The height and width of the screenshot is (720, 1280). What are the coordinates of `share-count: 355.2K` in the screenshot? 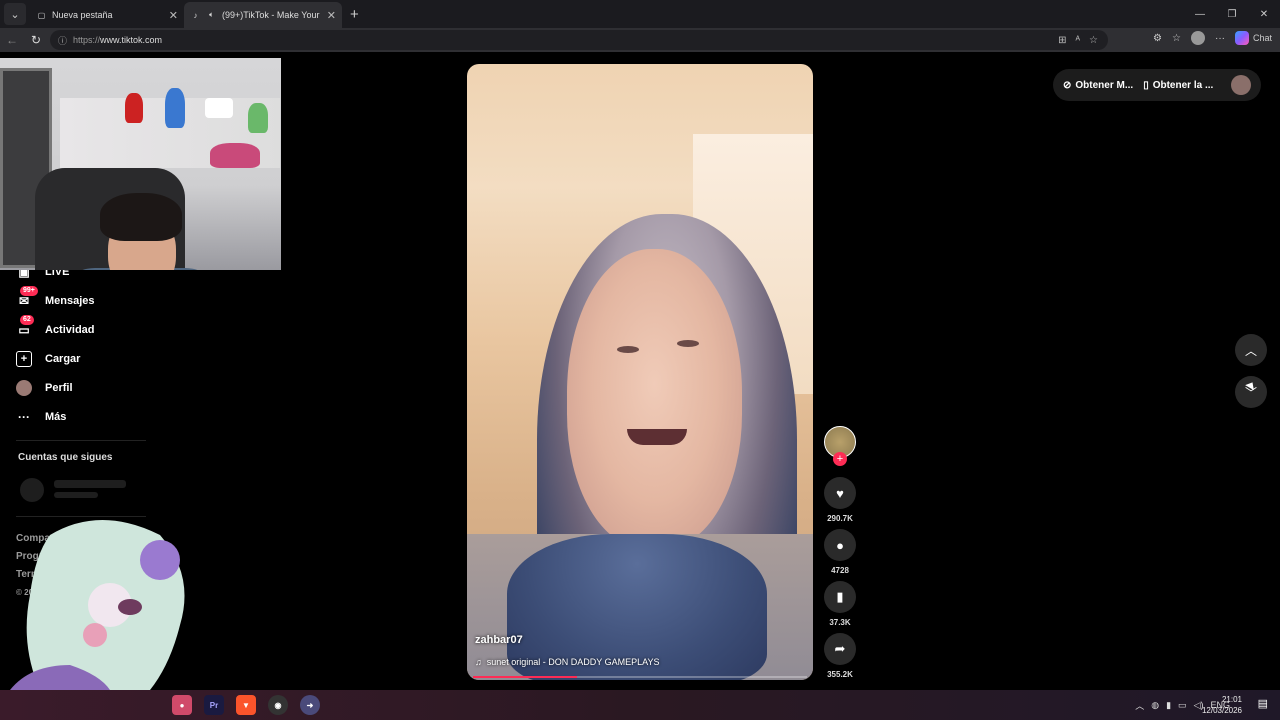 It's located at (840, 674).